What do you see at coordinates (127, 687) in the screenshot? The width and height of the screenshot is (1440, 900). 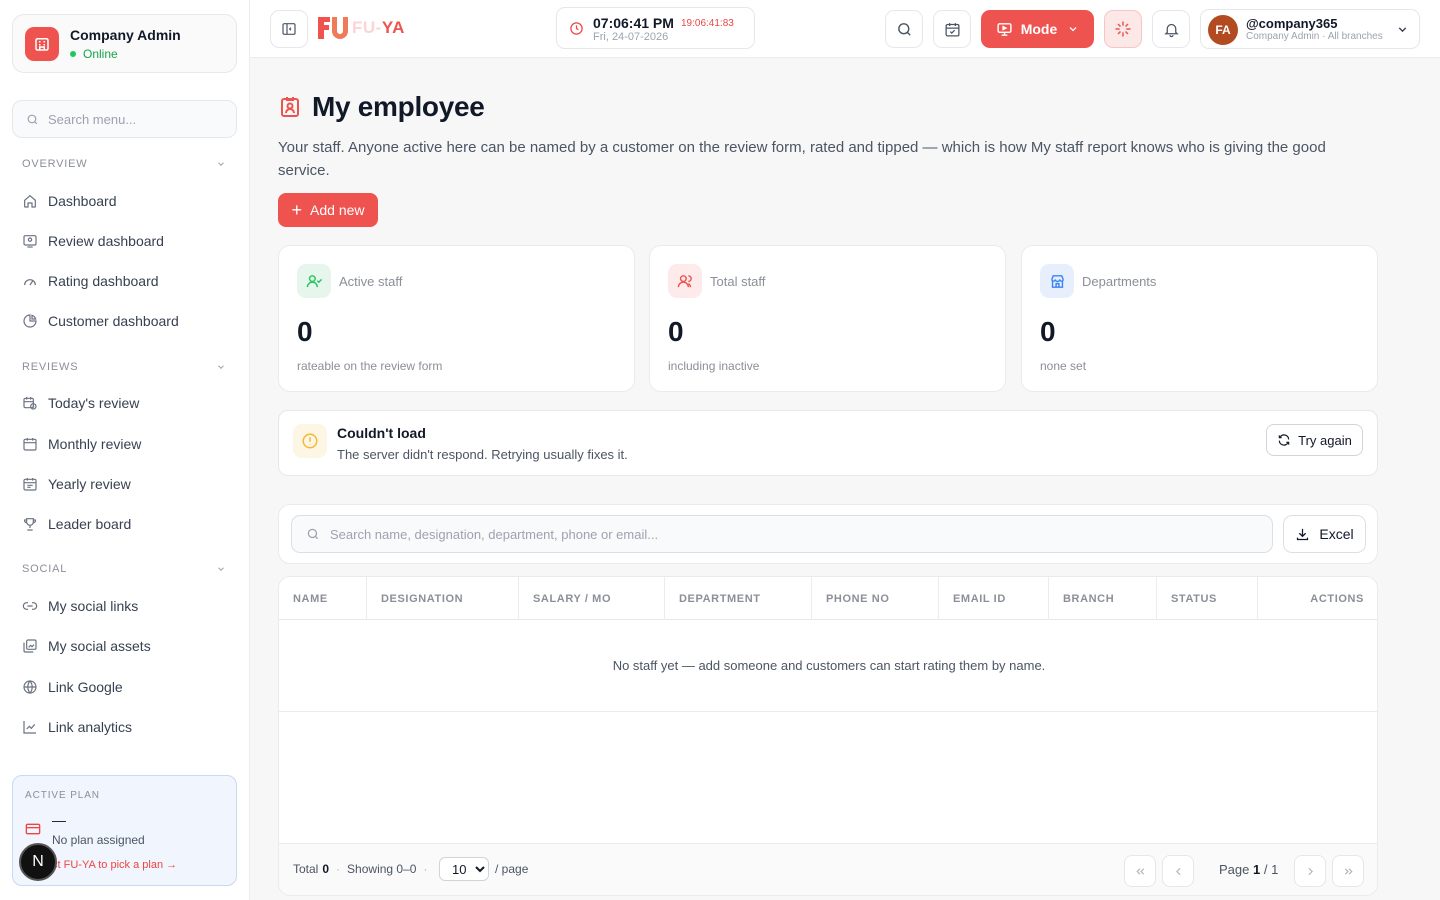 I see `nav-link-google: Link Google` at bounding box center [127, 687].